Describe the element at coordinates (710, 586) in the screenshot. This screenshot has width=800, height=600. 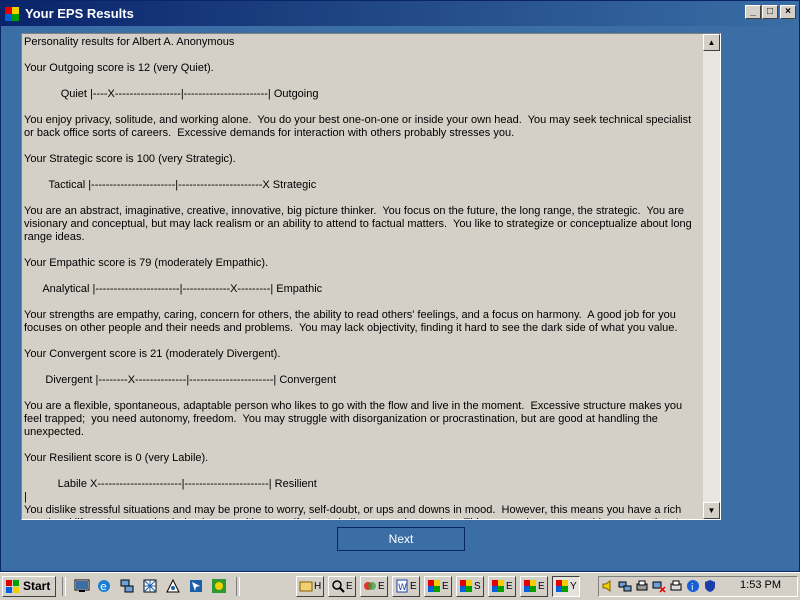
I see `shield-icon` at that location.